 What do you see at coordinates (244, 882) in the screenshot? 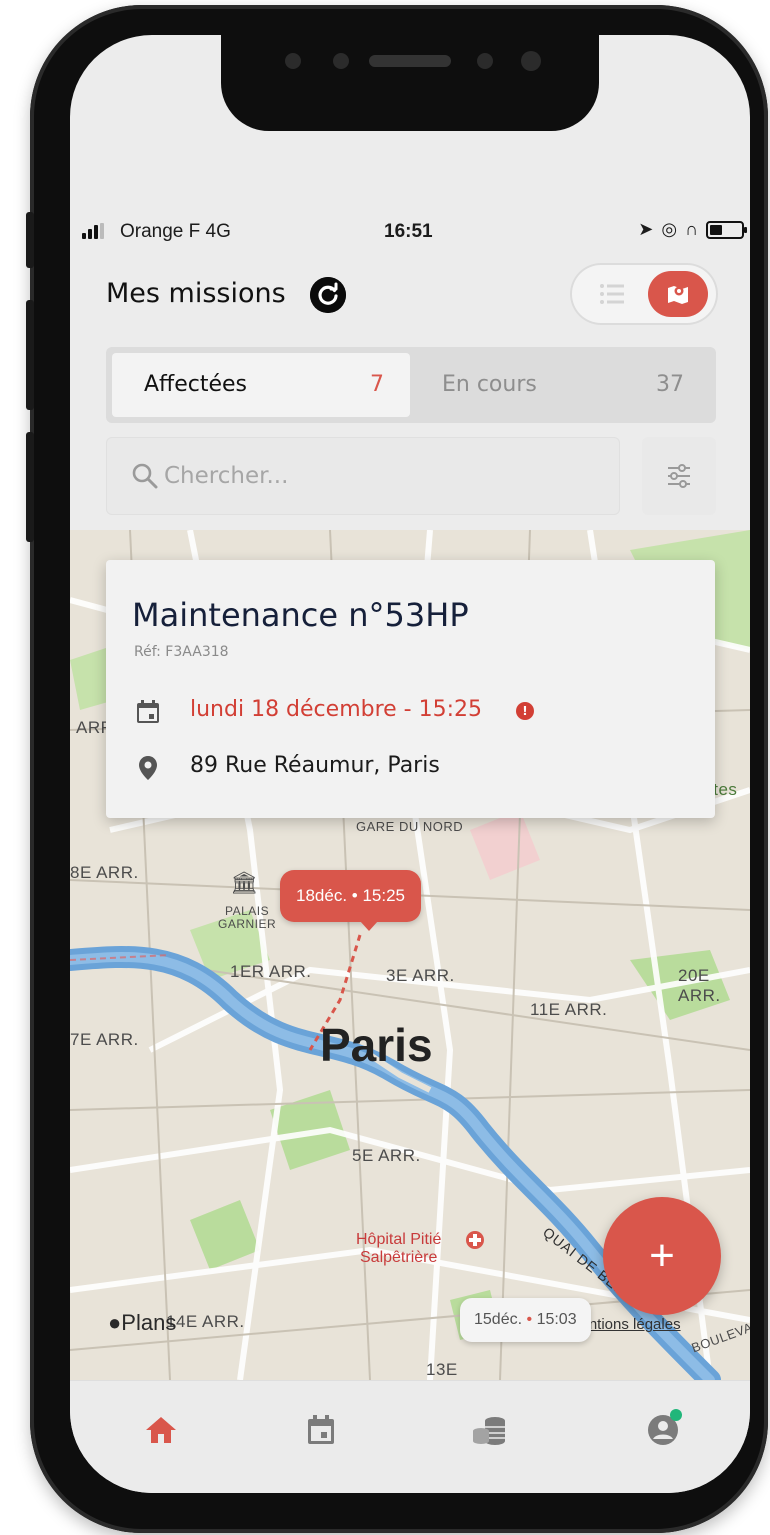
I see `palais-garnier-icon: 🏛` at bounding box center [244, 882].